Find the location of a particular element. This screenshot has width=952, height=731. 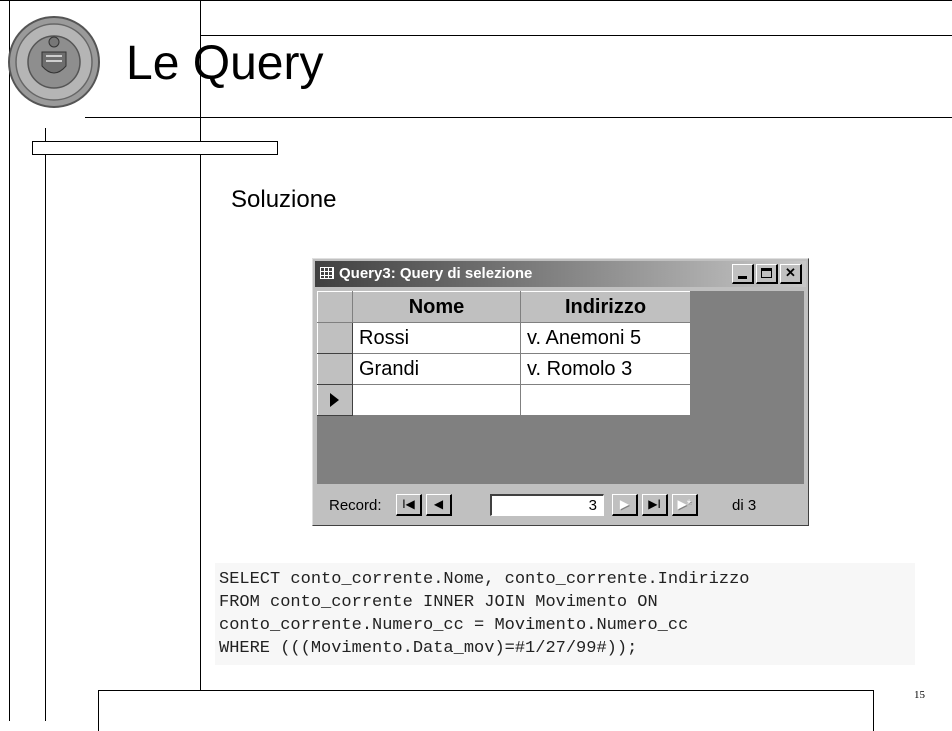

current-record-arrow-icon is located at coordinates (334, 400).